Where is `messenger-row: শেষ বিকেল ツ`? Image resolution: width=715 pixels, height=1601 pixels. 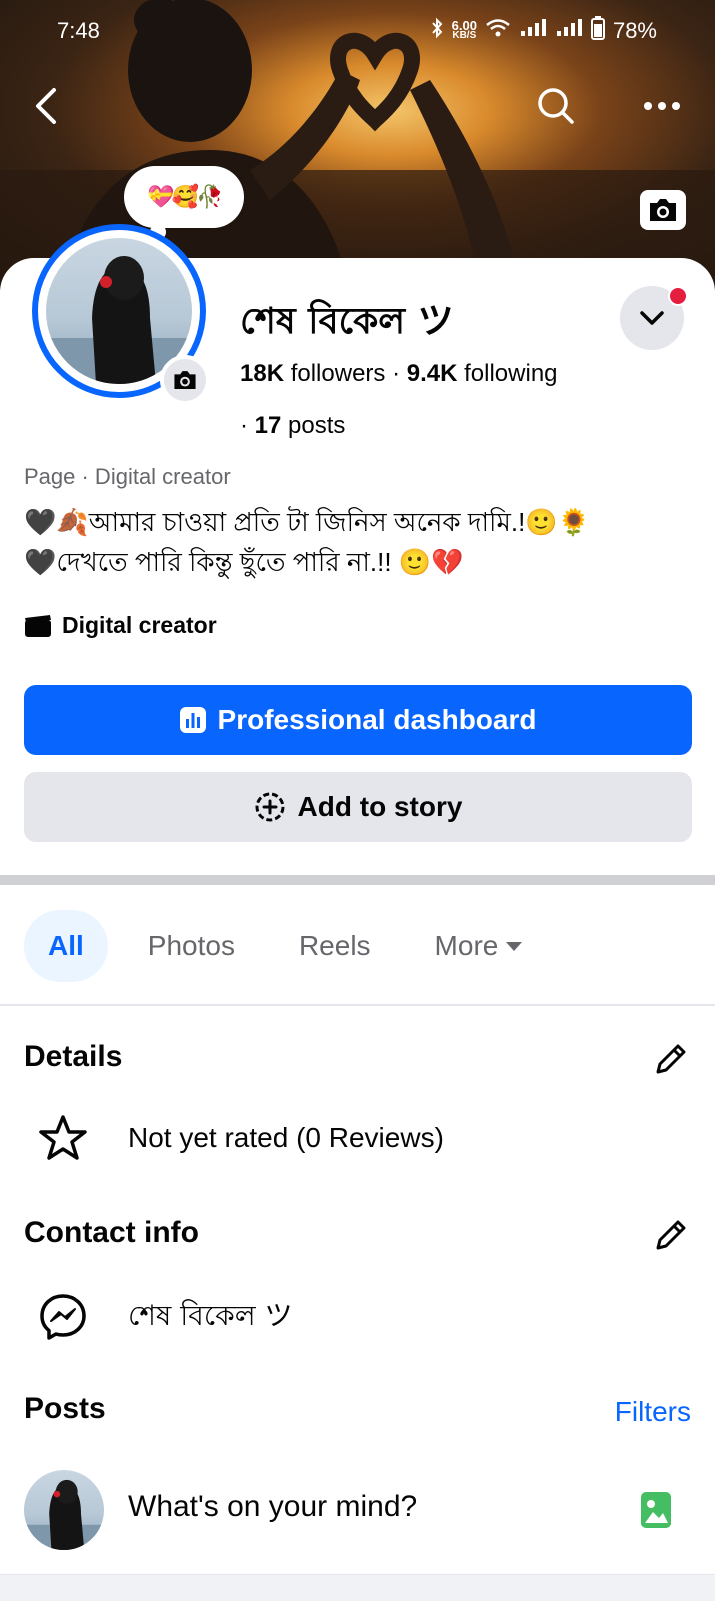
messenger-row: শেষ বিকেল ツ is located at coordinates (165, 1317).